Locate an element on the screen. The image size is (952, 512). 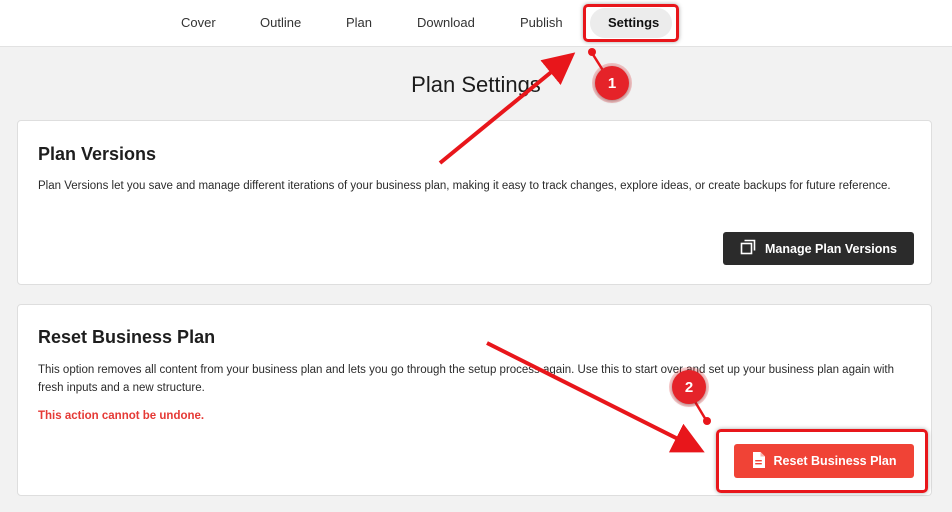
badge1-connector-dot is located at coordinates (592, 52).